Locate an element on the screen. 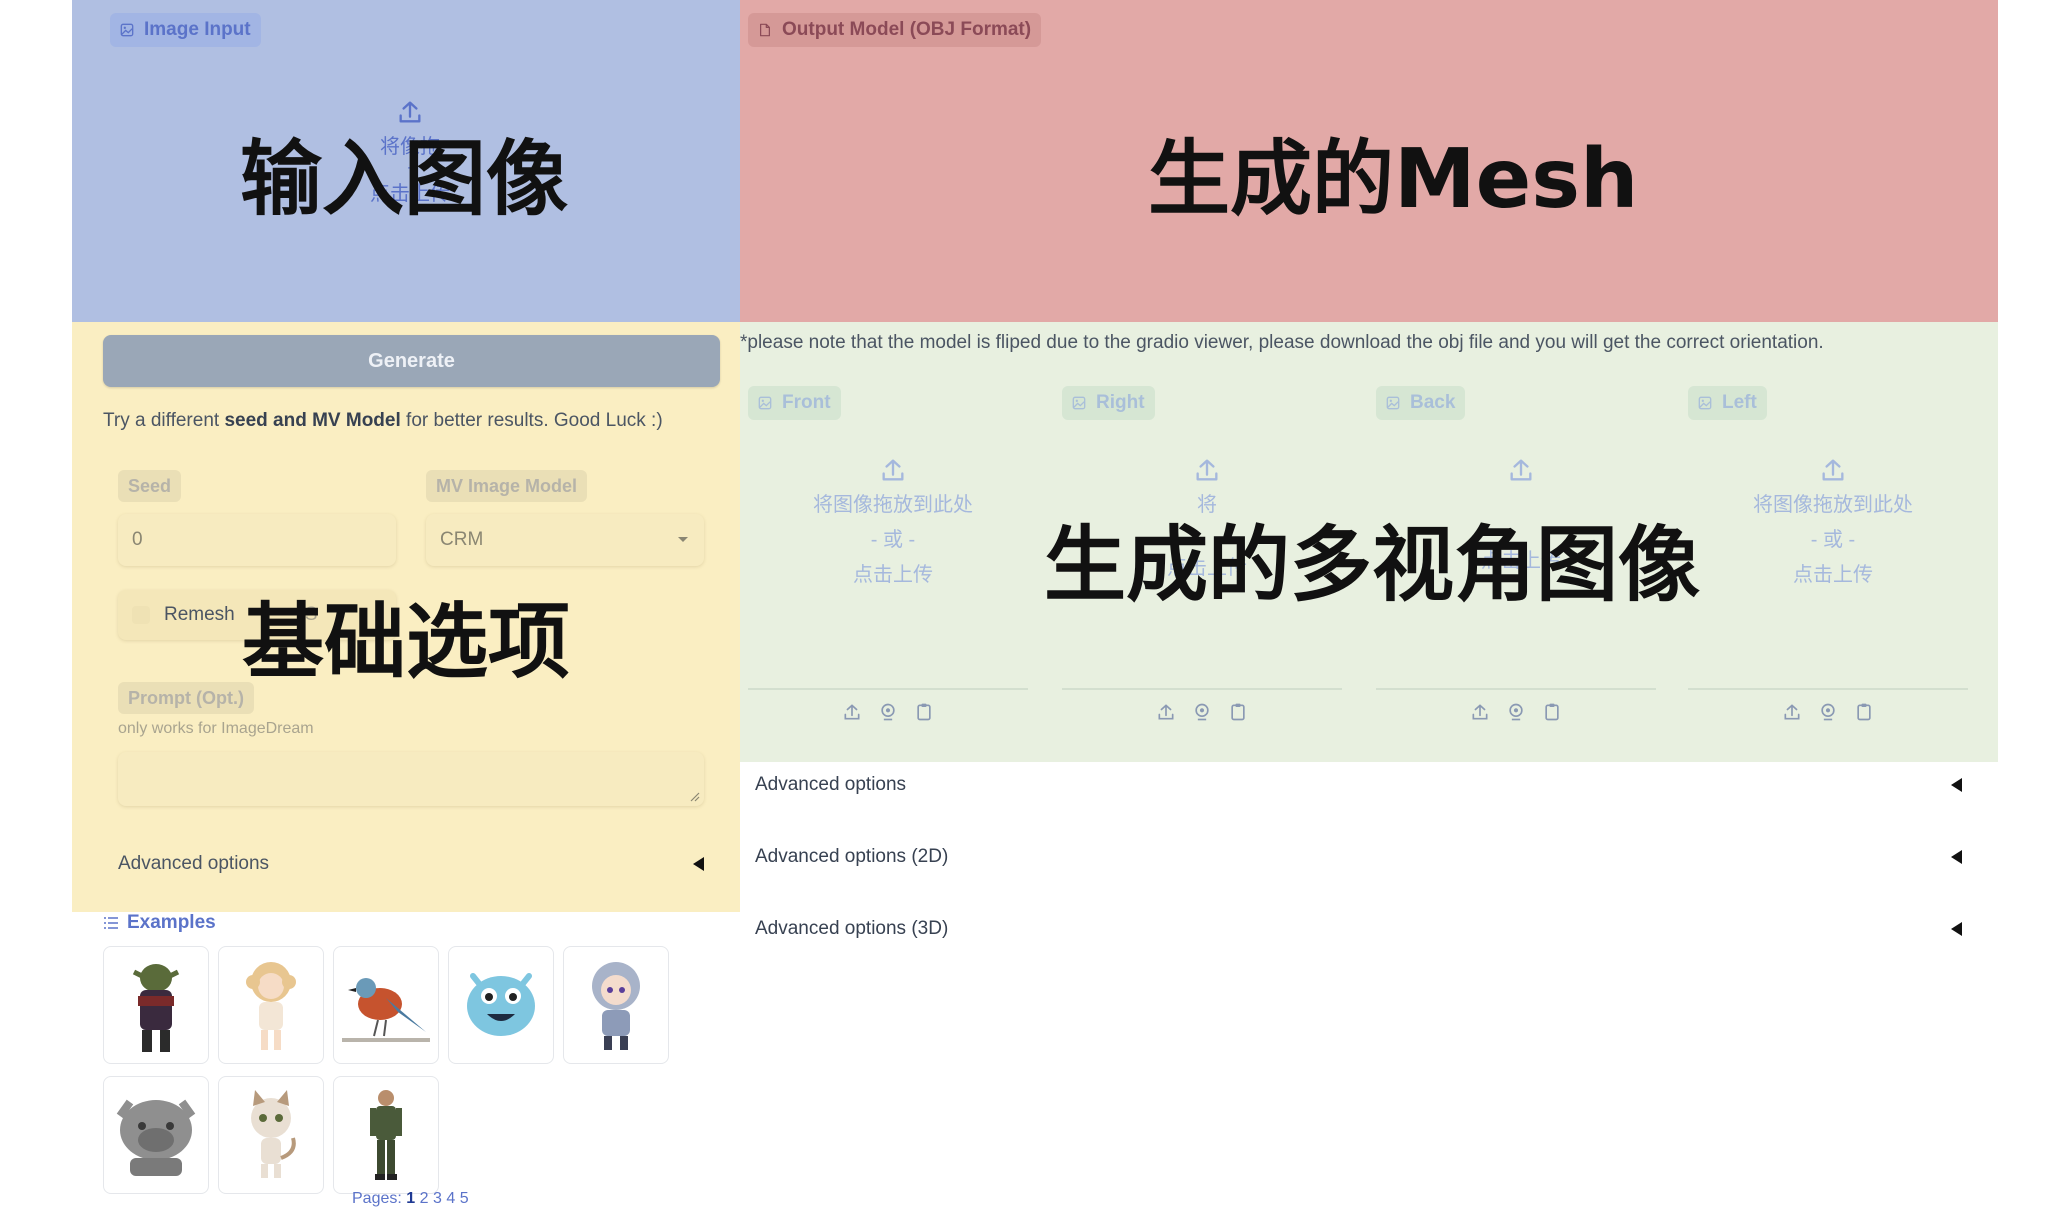 The height and width of the screenshot is (1220, 2068). page-5-link: 5 is located at coordinates (464, 1198).